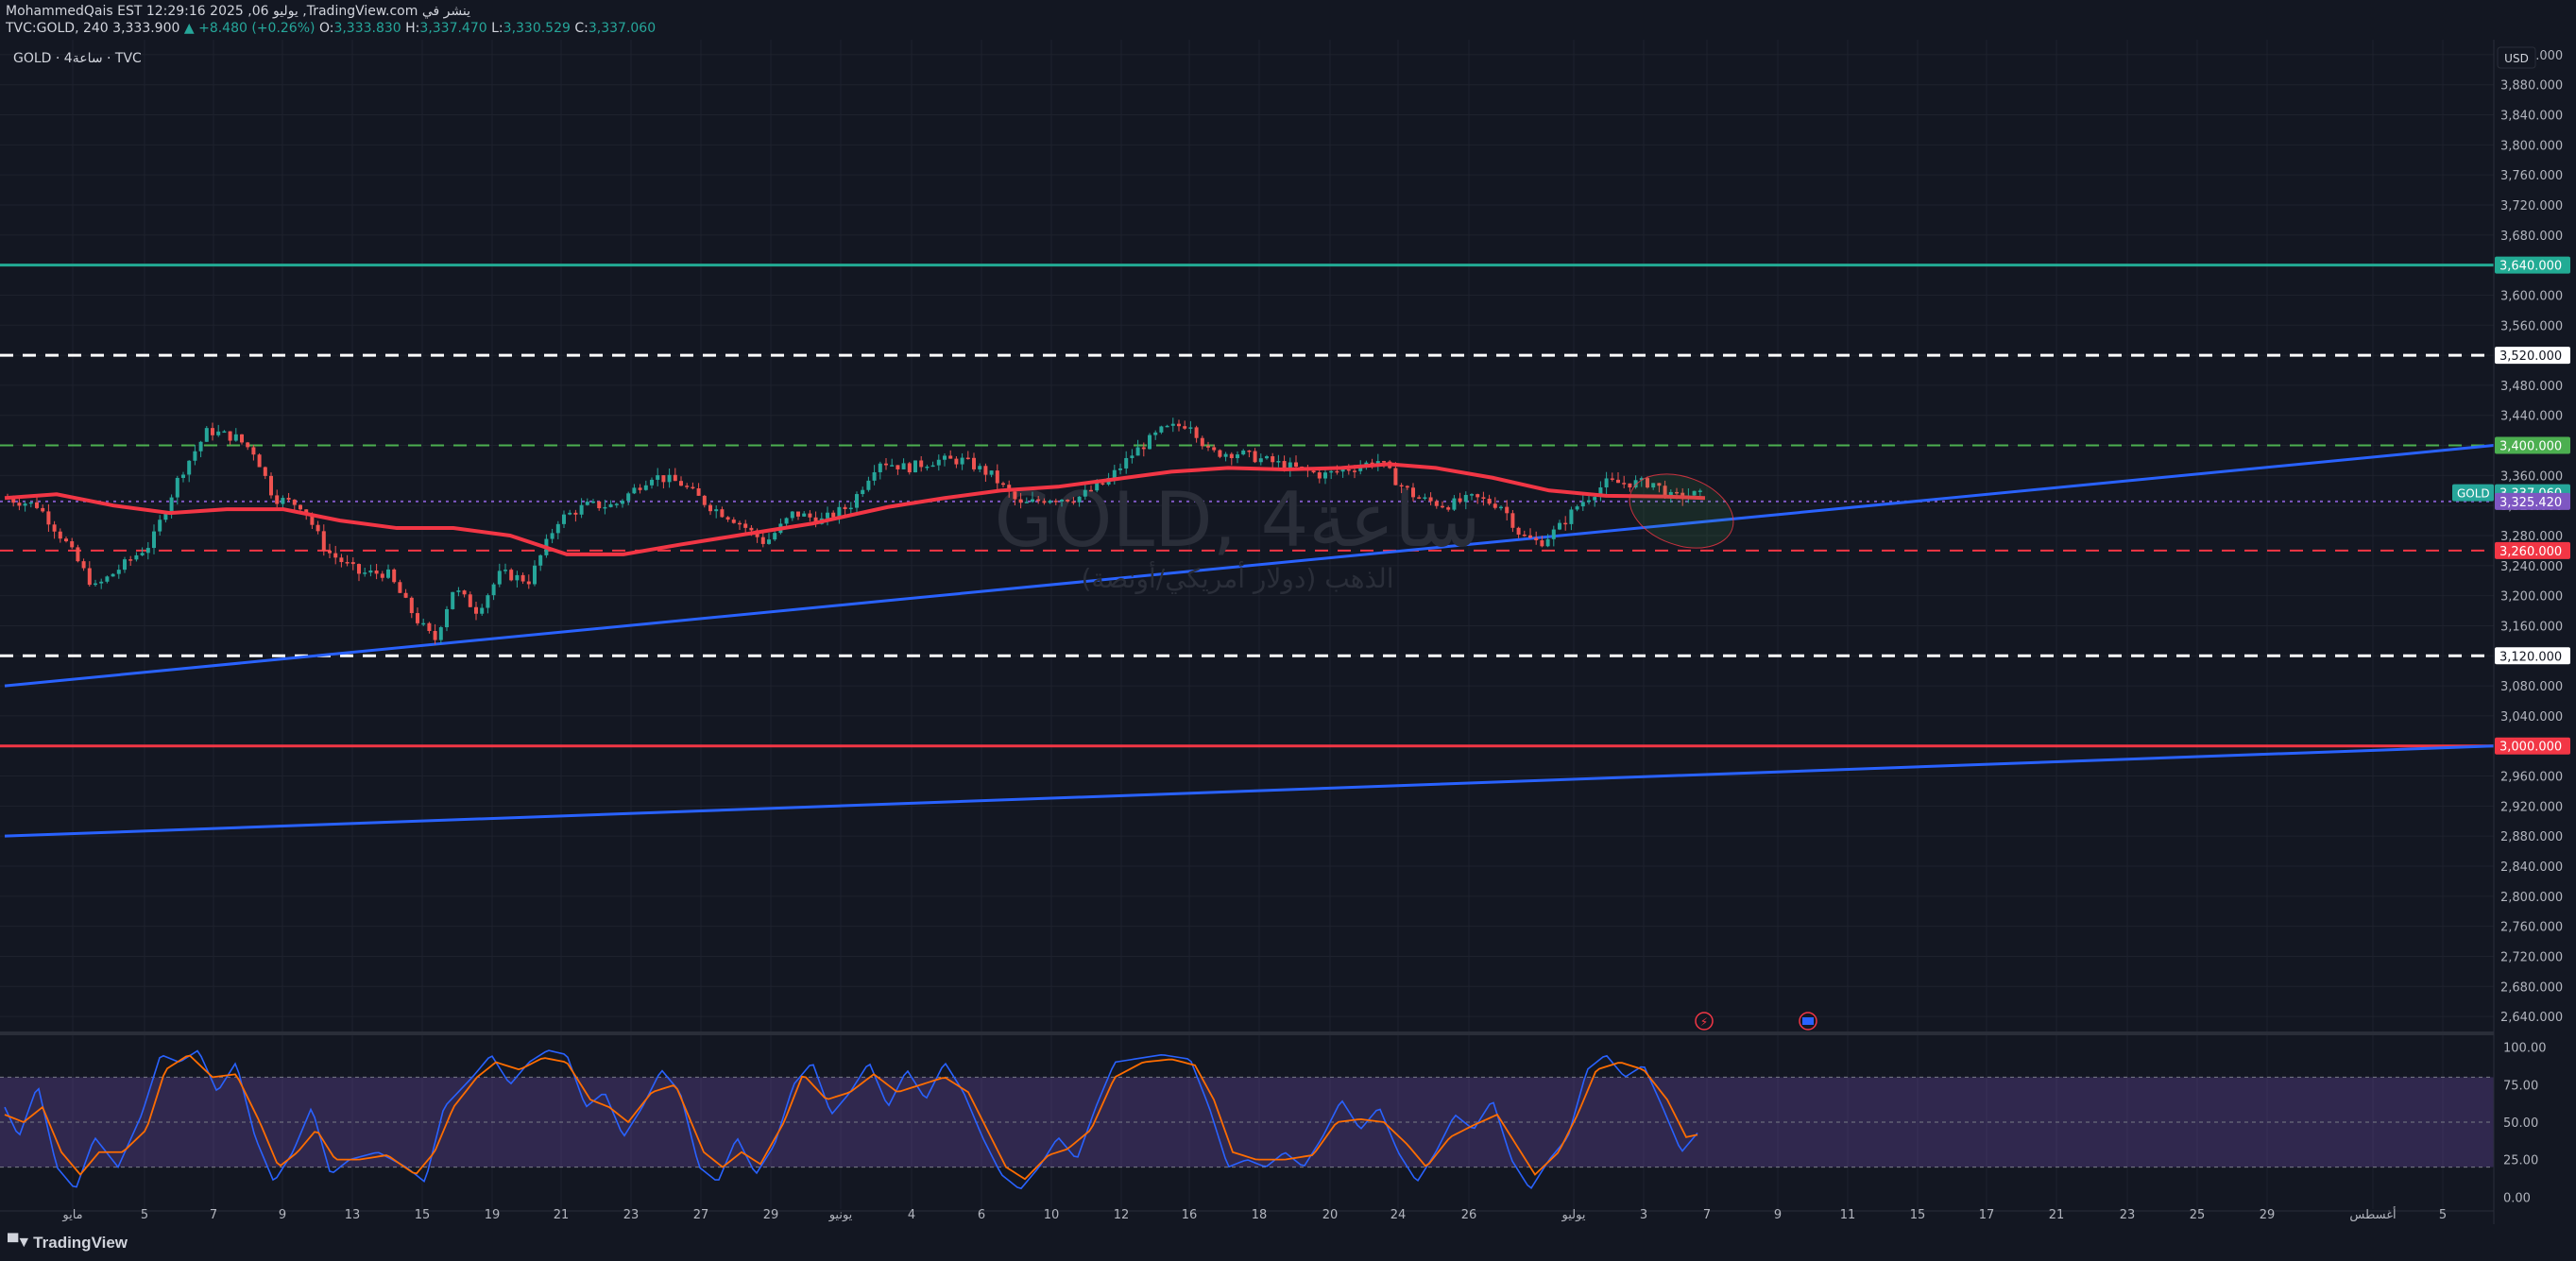 The image size is (2576, 1261). Describe the element at coordinates (413, 29) in the screenshot. I see `high-label: H:` at that location.